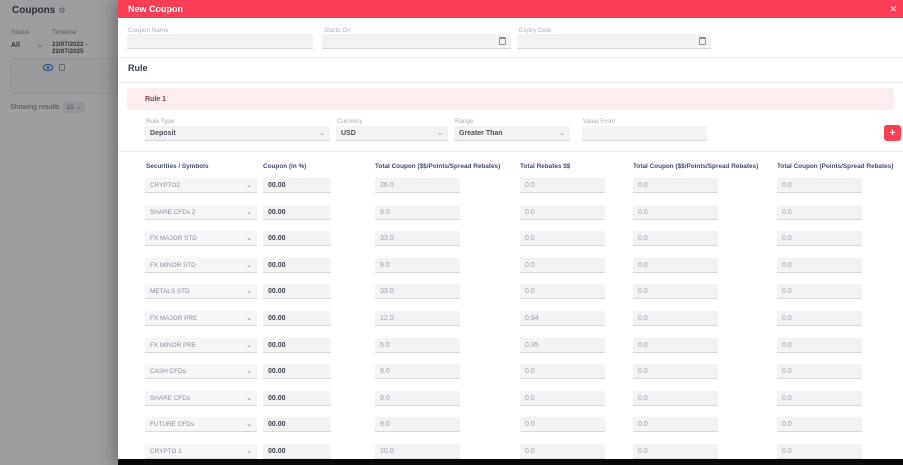 The image size is (903, 465). Describe the element at coordinates (416, 41) in the screenshot. I see `starts-on-input` at that location.